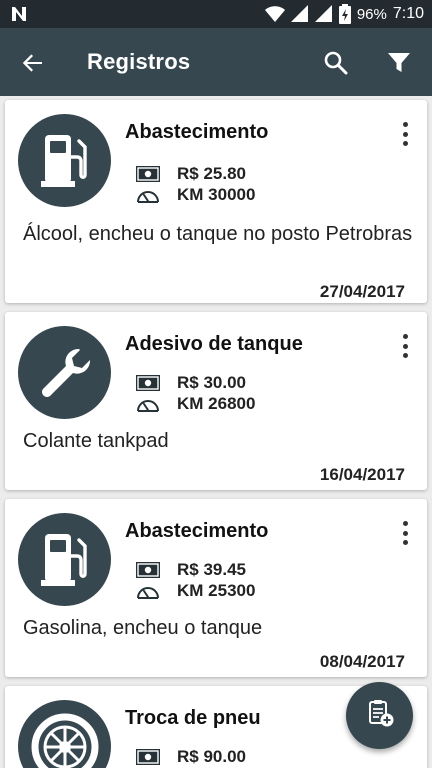  What do you see at coordinates (299, 14) in the screenshot?
I see `signal-icon` at bounding box center [299, 14].